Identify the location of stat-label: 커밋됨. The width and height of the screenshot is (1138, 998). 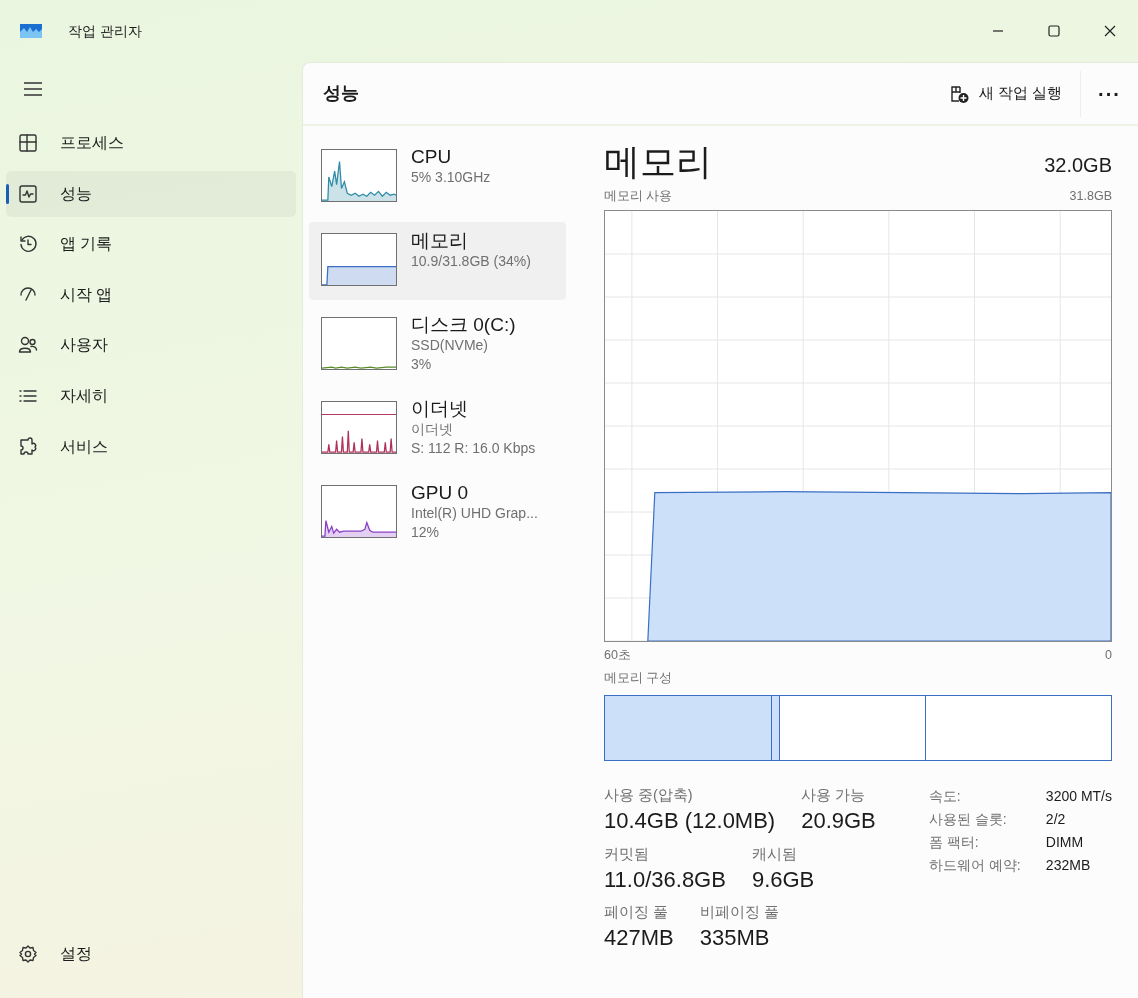
(627, 854).